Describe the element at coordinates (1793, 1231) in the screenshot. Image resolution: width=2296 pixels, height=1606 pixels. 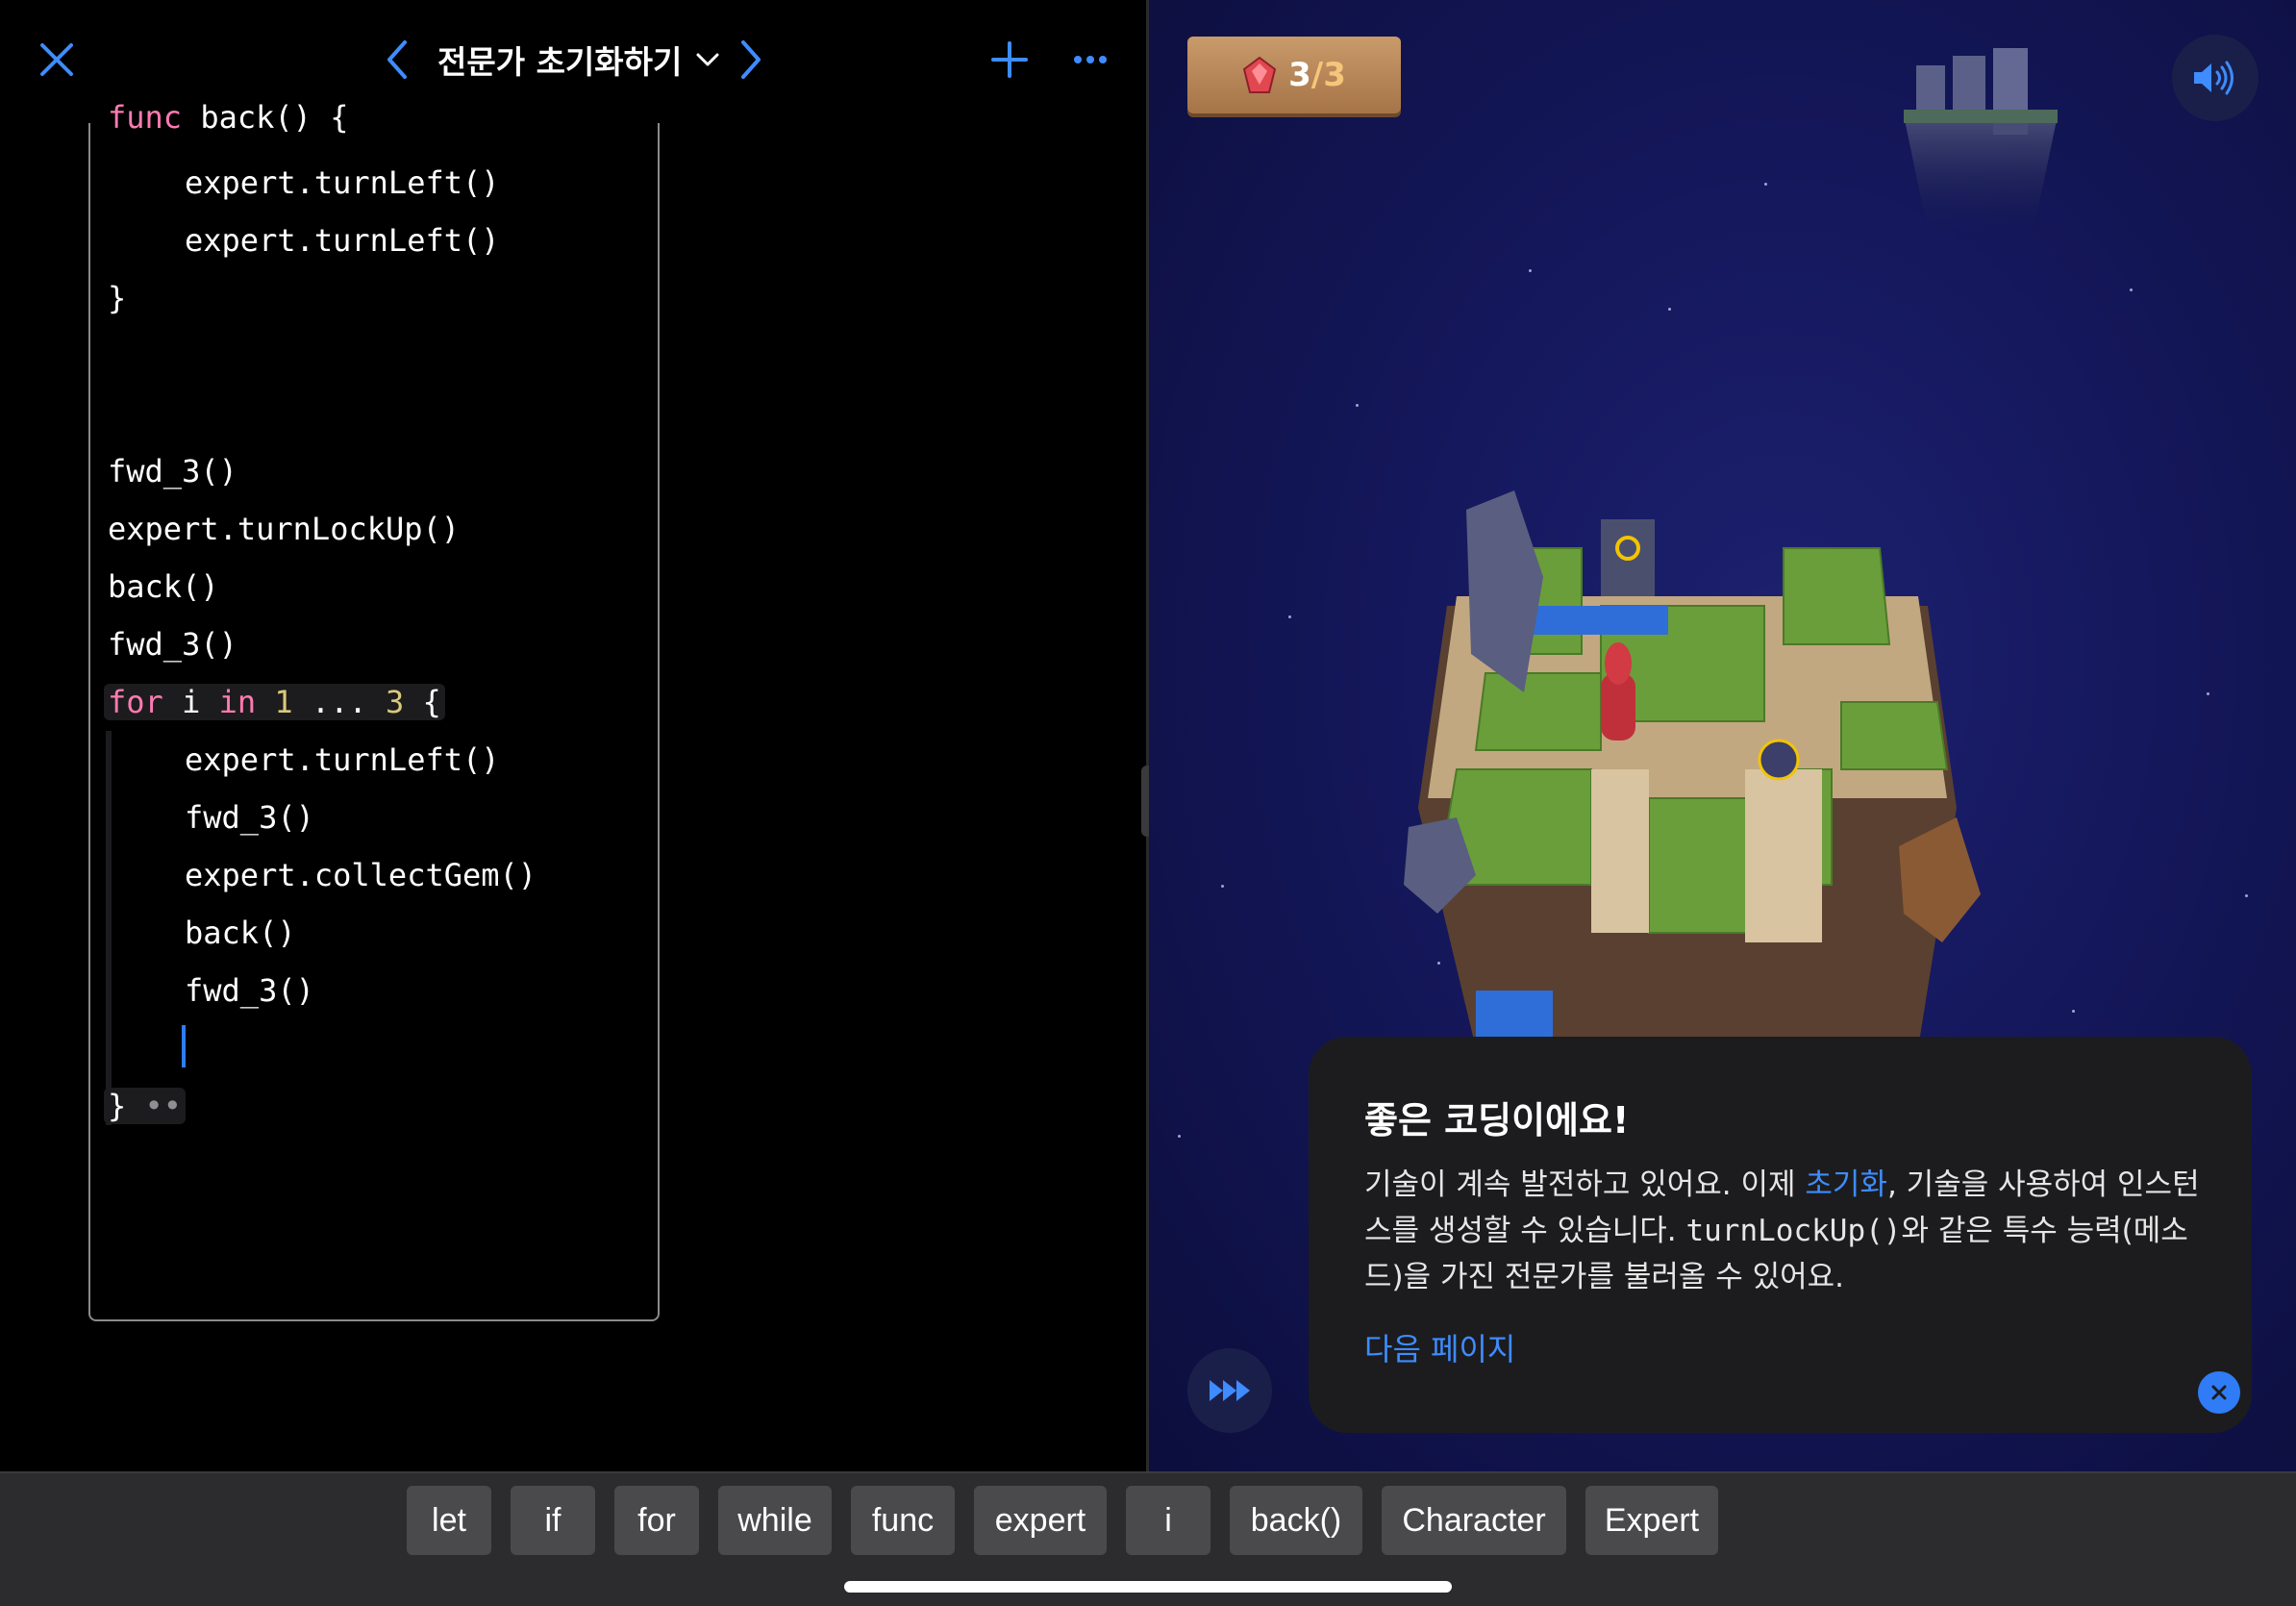
I see `hint-code-term: turnLockUp()` at that location.